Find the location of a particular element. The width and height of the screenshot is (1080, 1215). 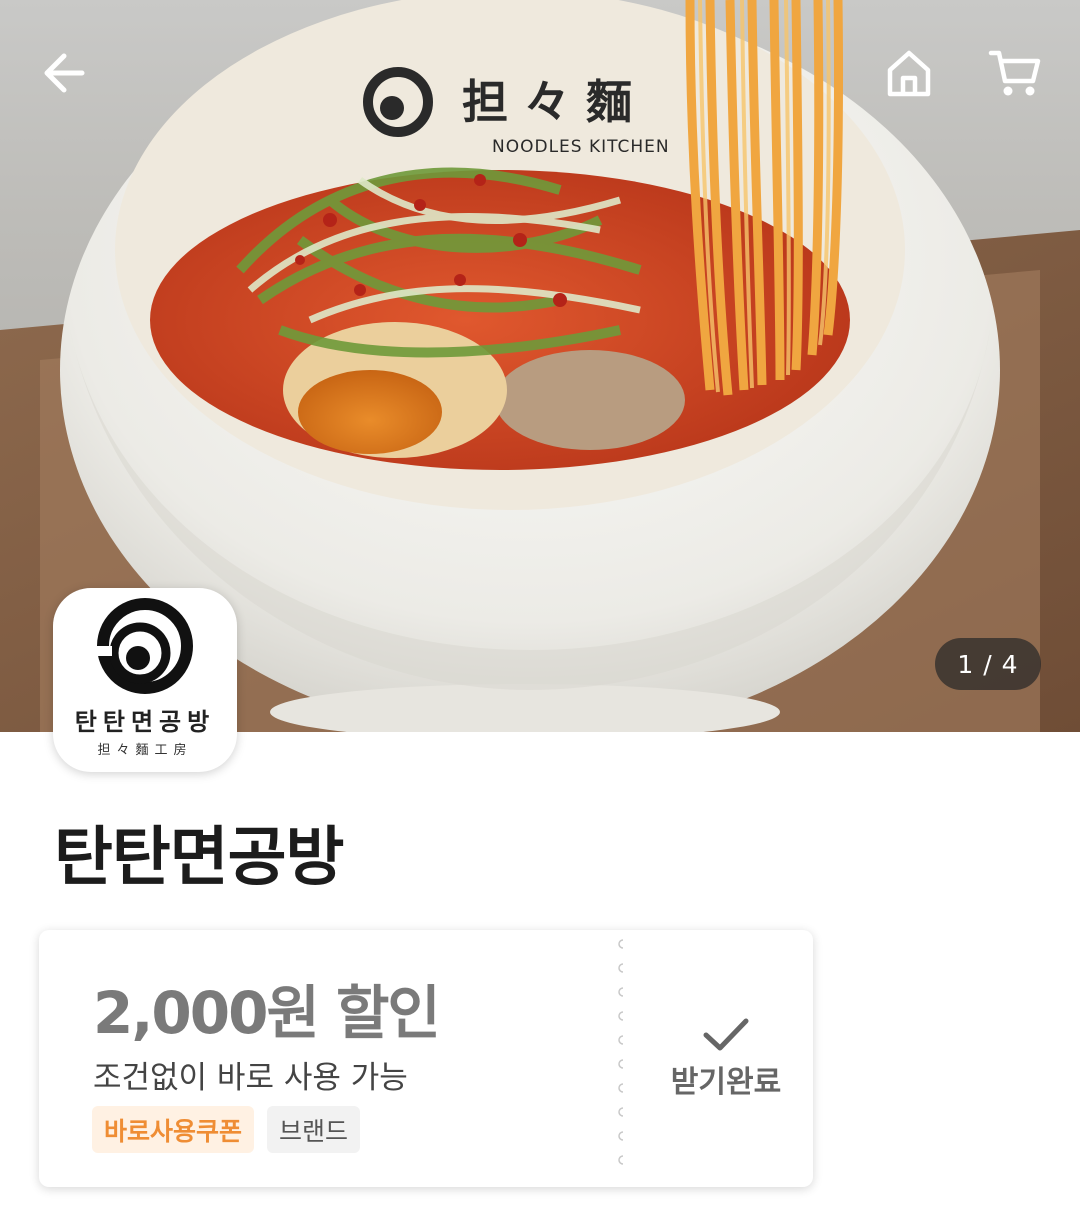

brand-logo: 탄탄면공방 担々麵工房 is located at coordinates (145, 680).